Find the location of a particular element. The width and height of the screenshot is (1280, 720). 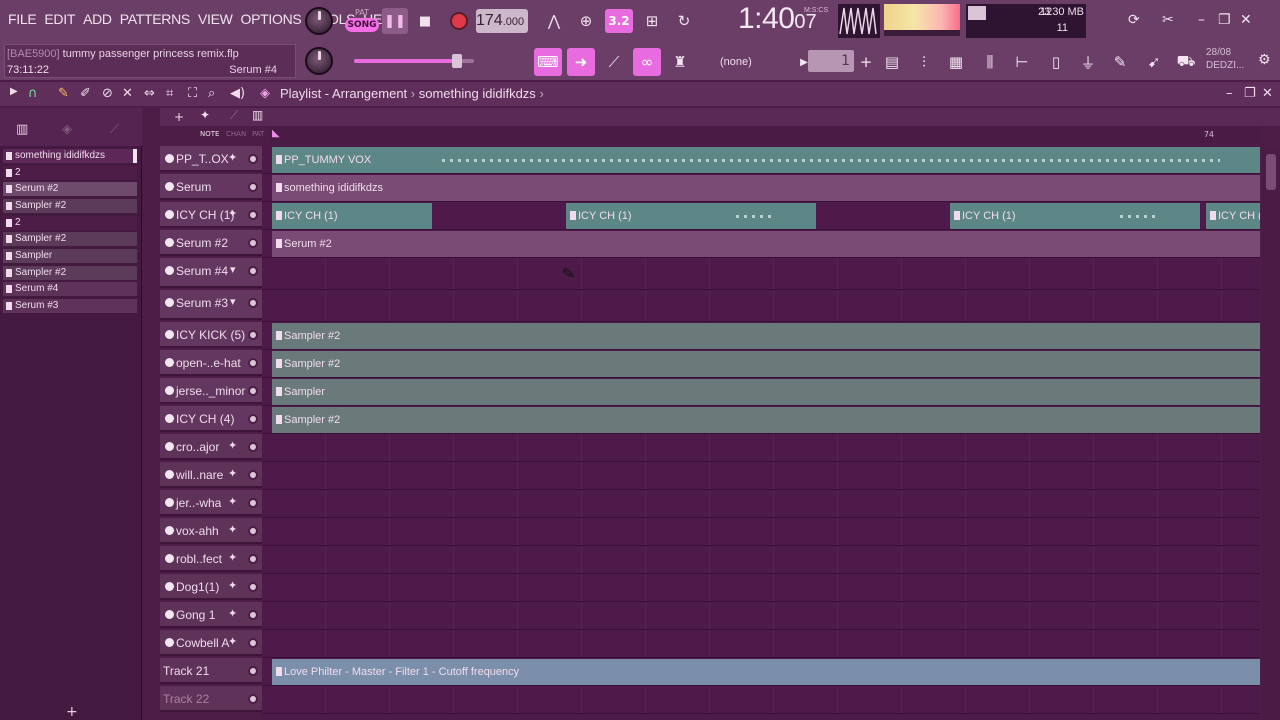

track-header: jerse.._minor is located at coordinates (211, 391).